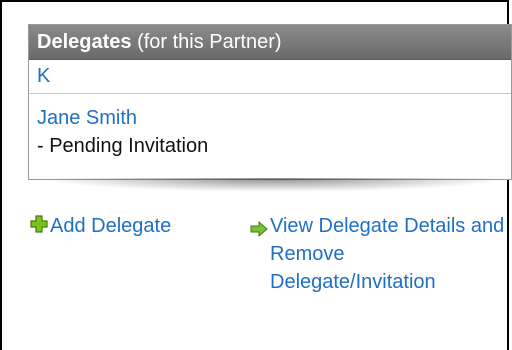  Describe the element at coordinates (123, 146) in the screenshot. I see `delegate-status: - Pending Invitation` at that location.